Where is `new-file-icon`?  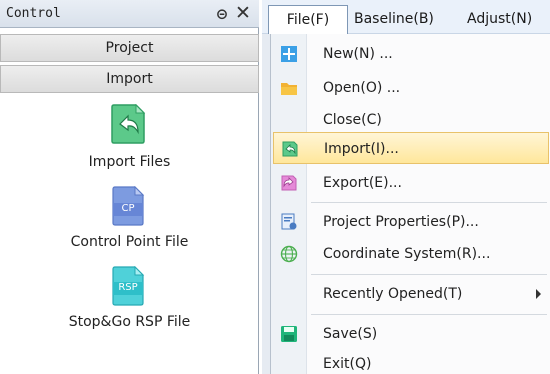
new-file-icon is located at coordinates (289, 54).